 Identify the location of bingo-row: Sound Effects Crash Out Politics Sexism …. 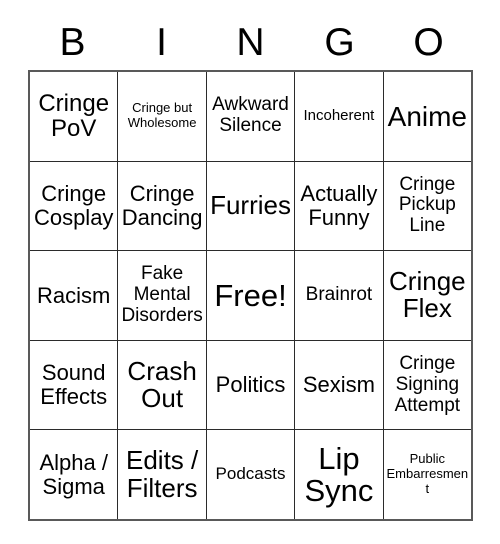
(251, 384).